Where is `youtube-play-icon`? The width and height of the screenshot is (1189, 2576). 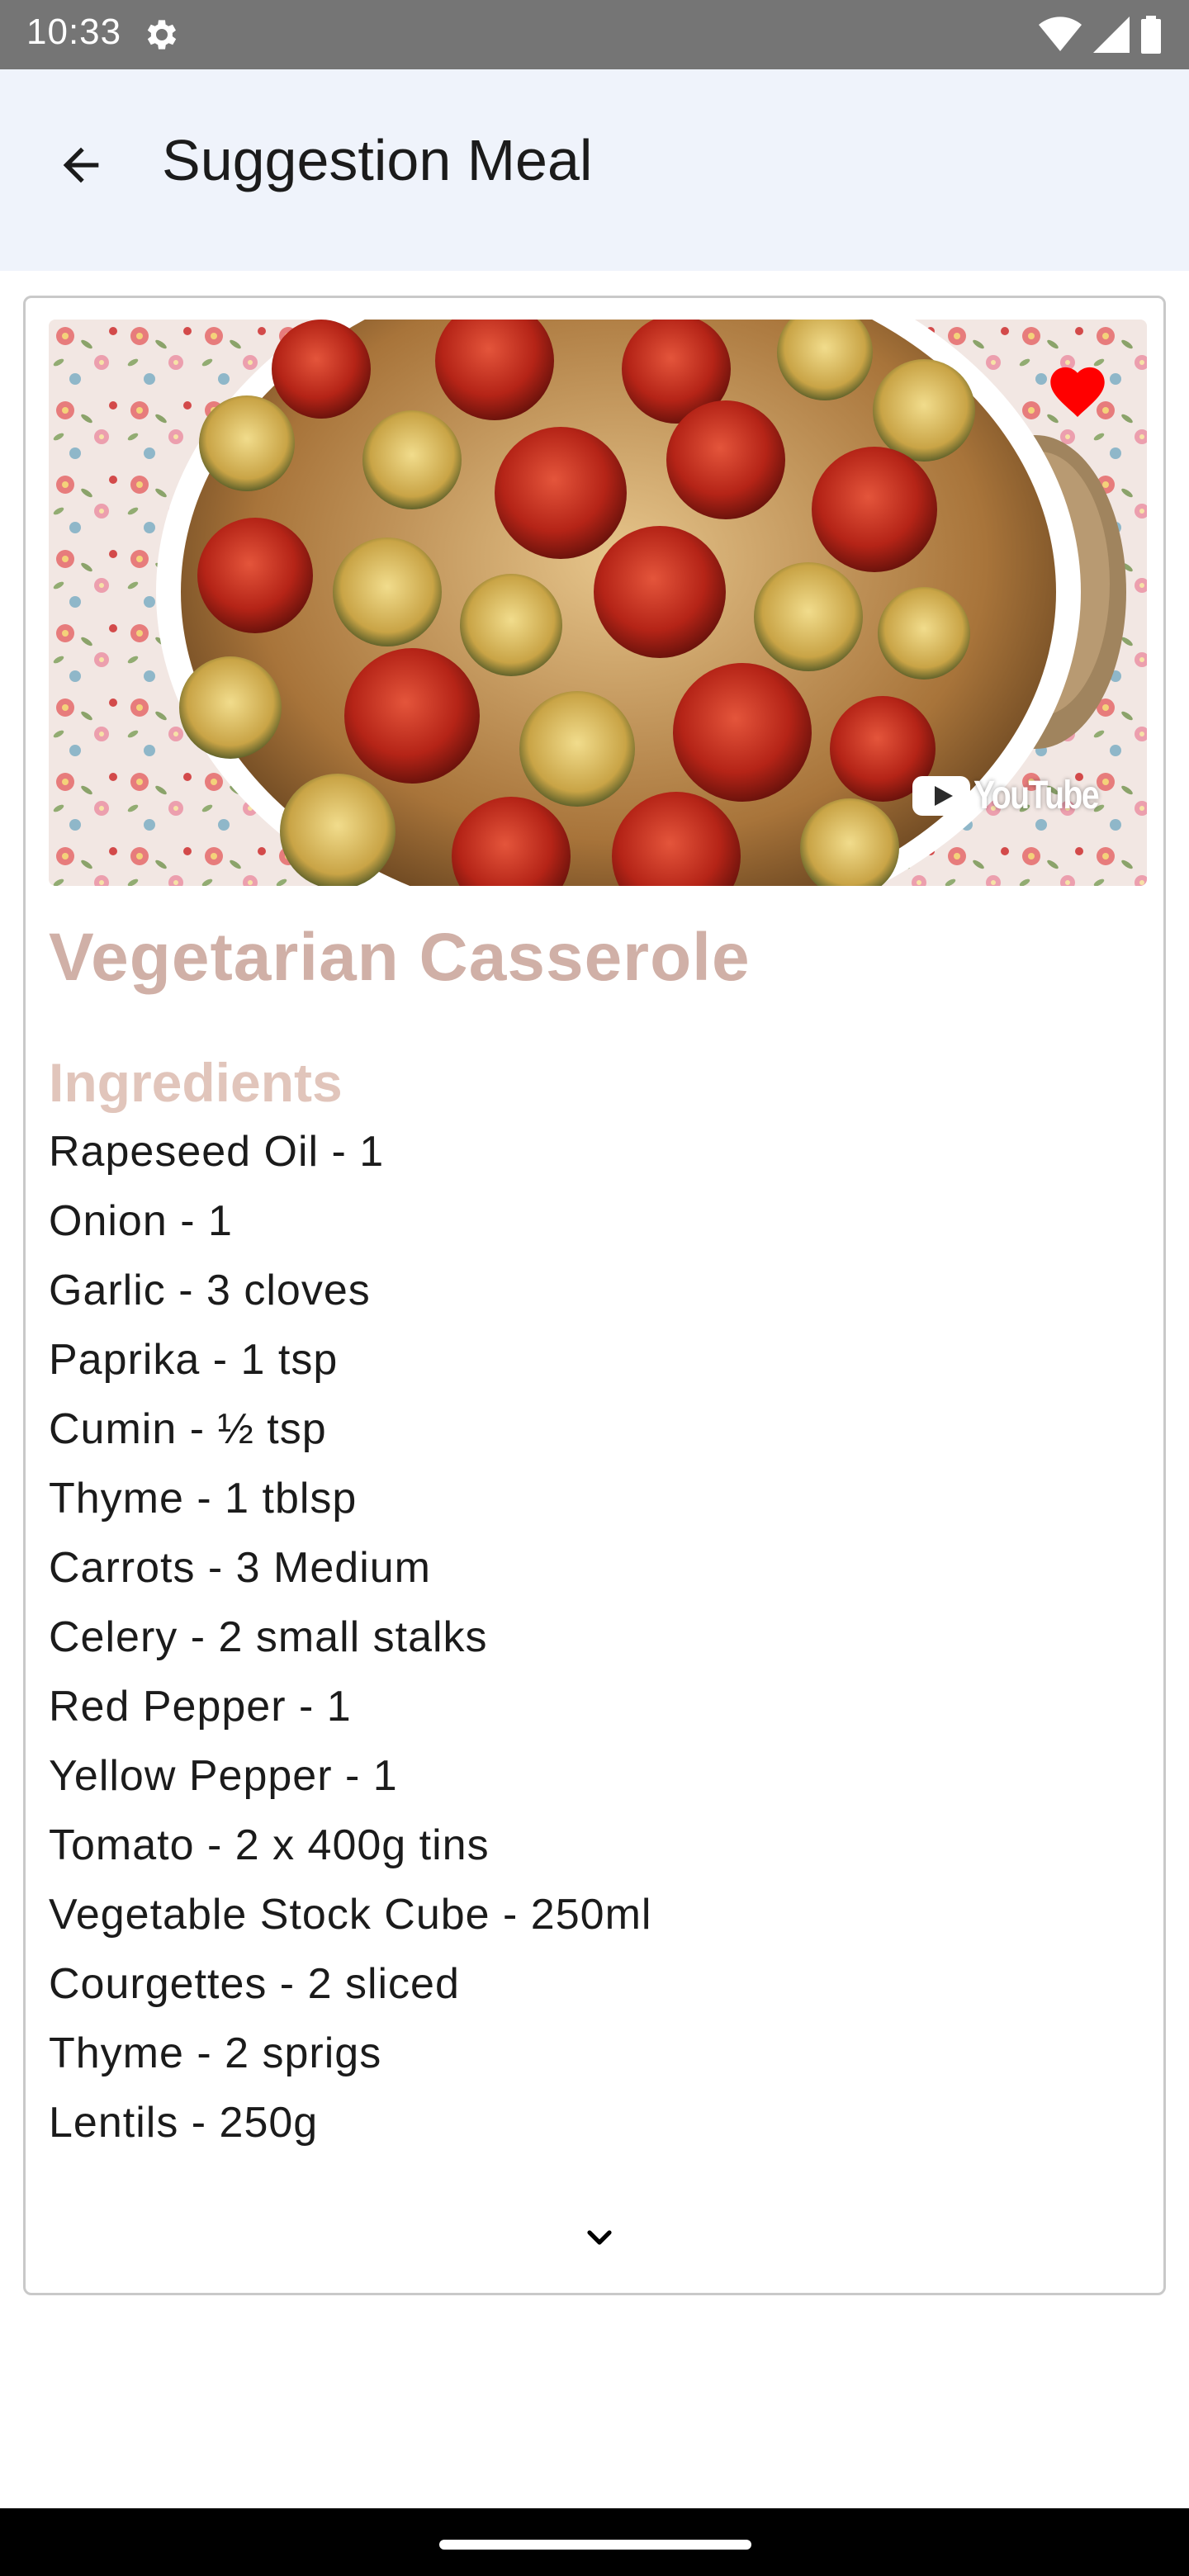 youtube-play-icon is located at coordinates (941, 795).